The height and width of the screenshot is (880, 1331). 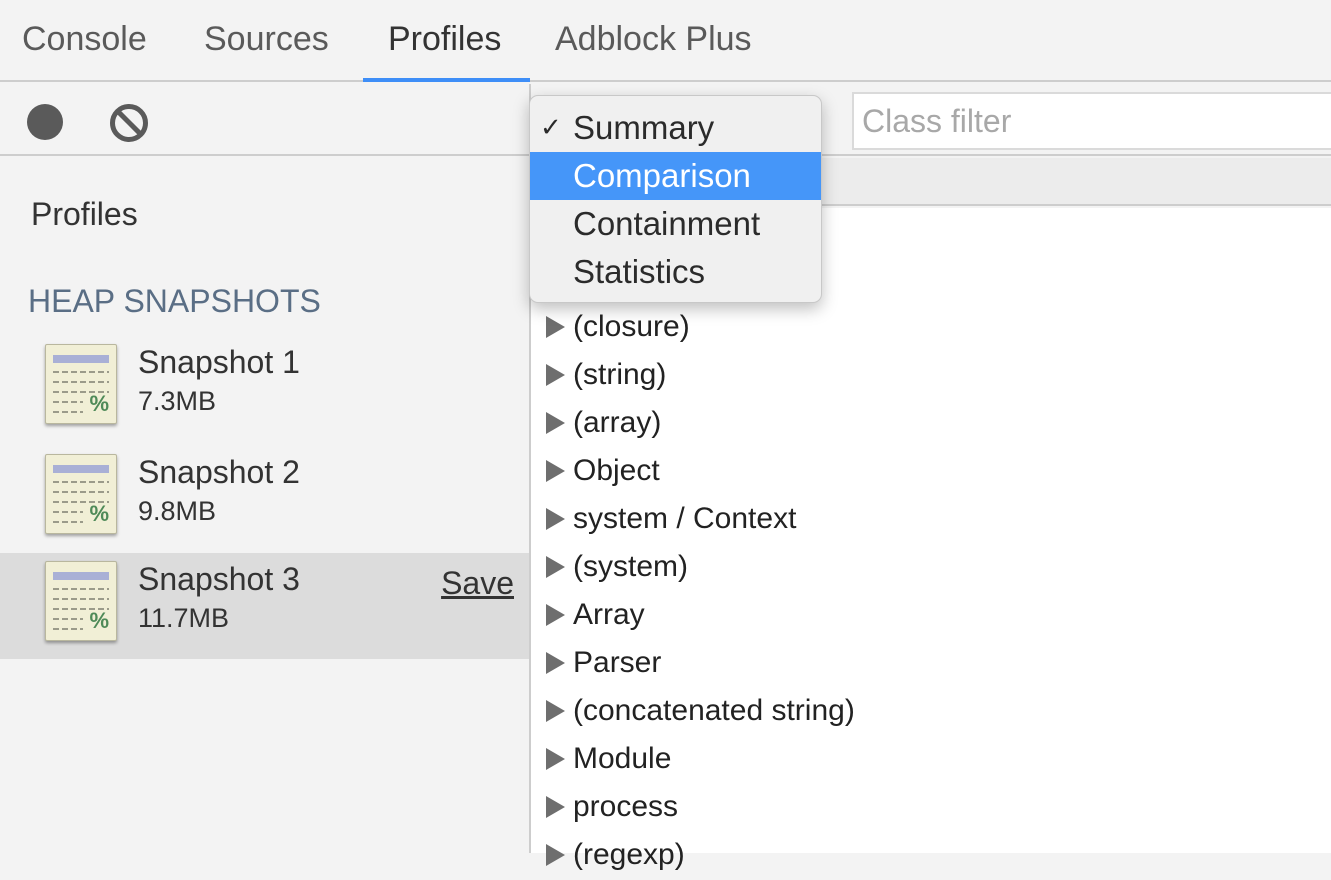 I want to click on snapshot-name: Snapshot 2, so click(x=219, y=472).